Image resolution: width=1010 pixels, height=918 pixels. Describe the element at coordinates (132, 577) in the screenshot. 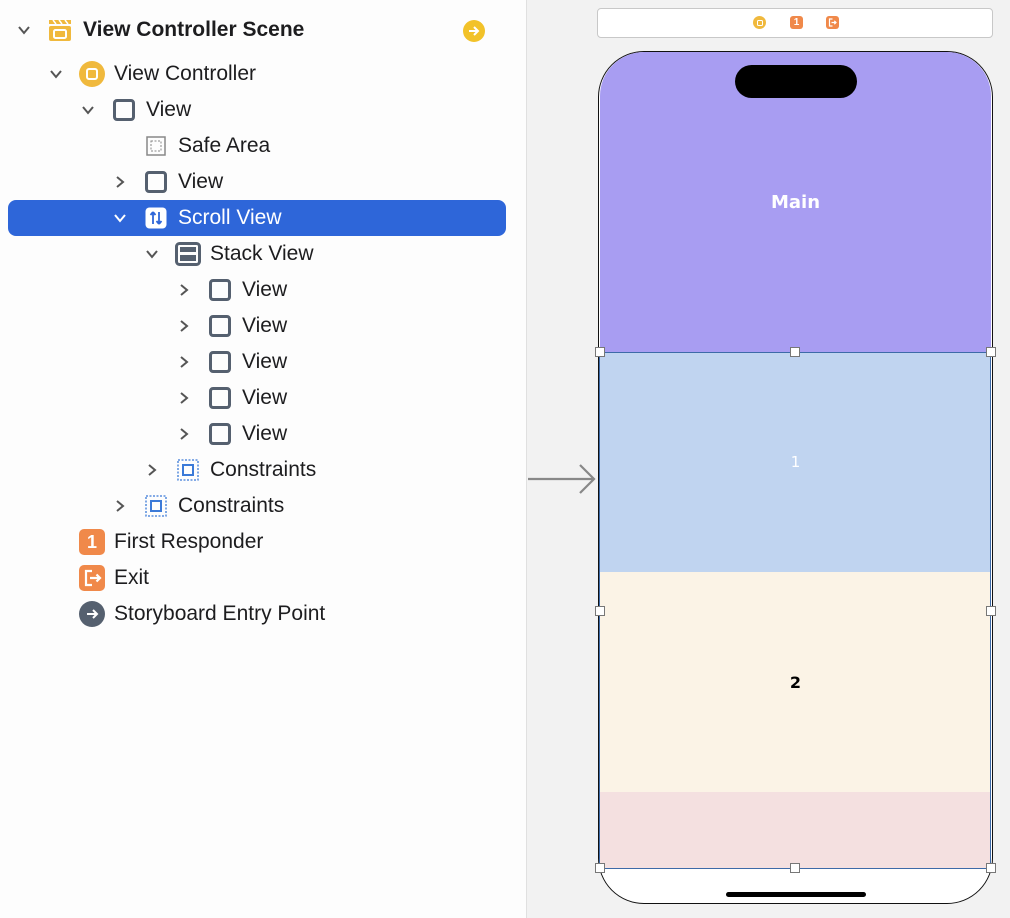

I see `outline-row-label: Exit` at that location.